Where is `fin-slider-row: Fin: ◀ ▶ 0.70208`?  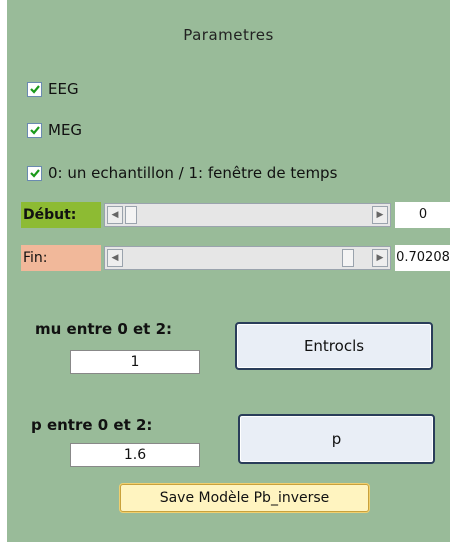 fin-slider-row: Fin: ◀ ▶ 0.70208 is located at coordinates (235, 258).